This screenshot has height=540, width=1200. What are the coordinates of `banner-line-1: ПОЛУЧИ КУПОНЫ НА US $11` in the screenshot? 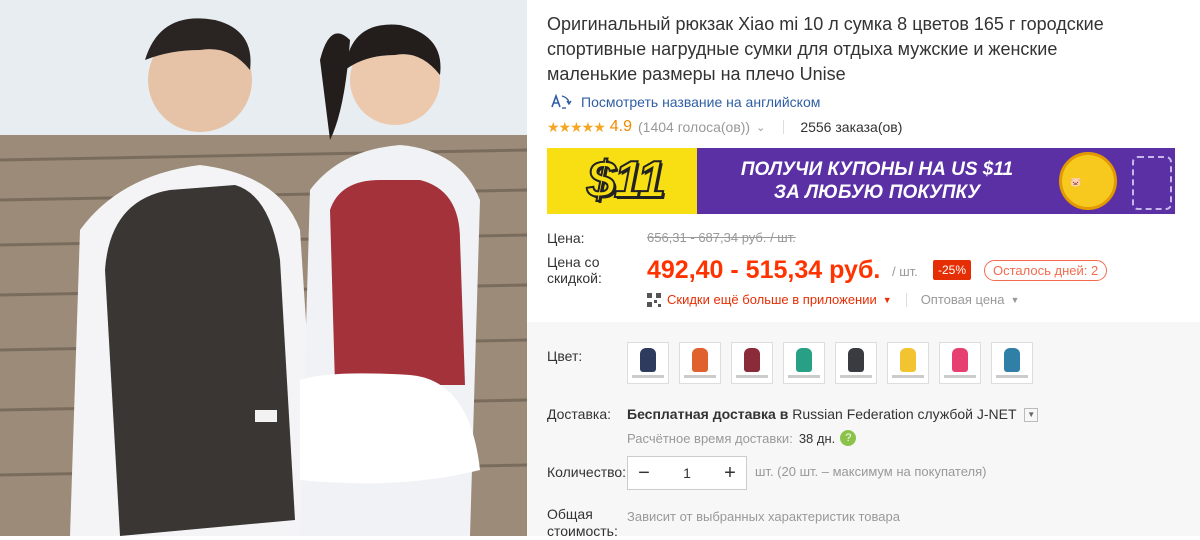 It's located at (877, 169).